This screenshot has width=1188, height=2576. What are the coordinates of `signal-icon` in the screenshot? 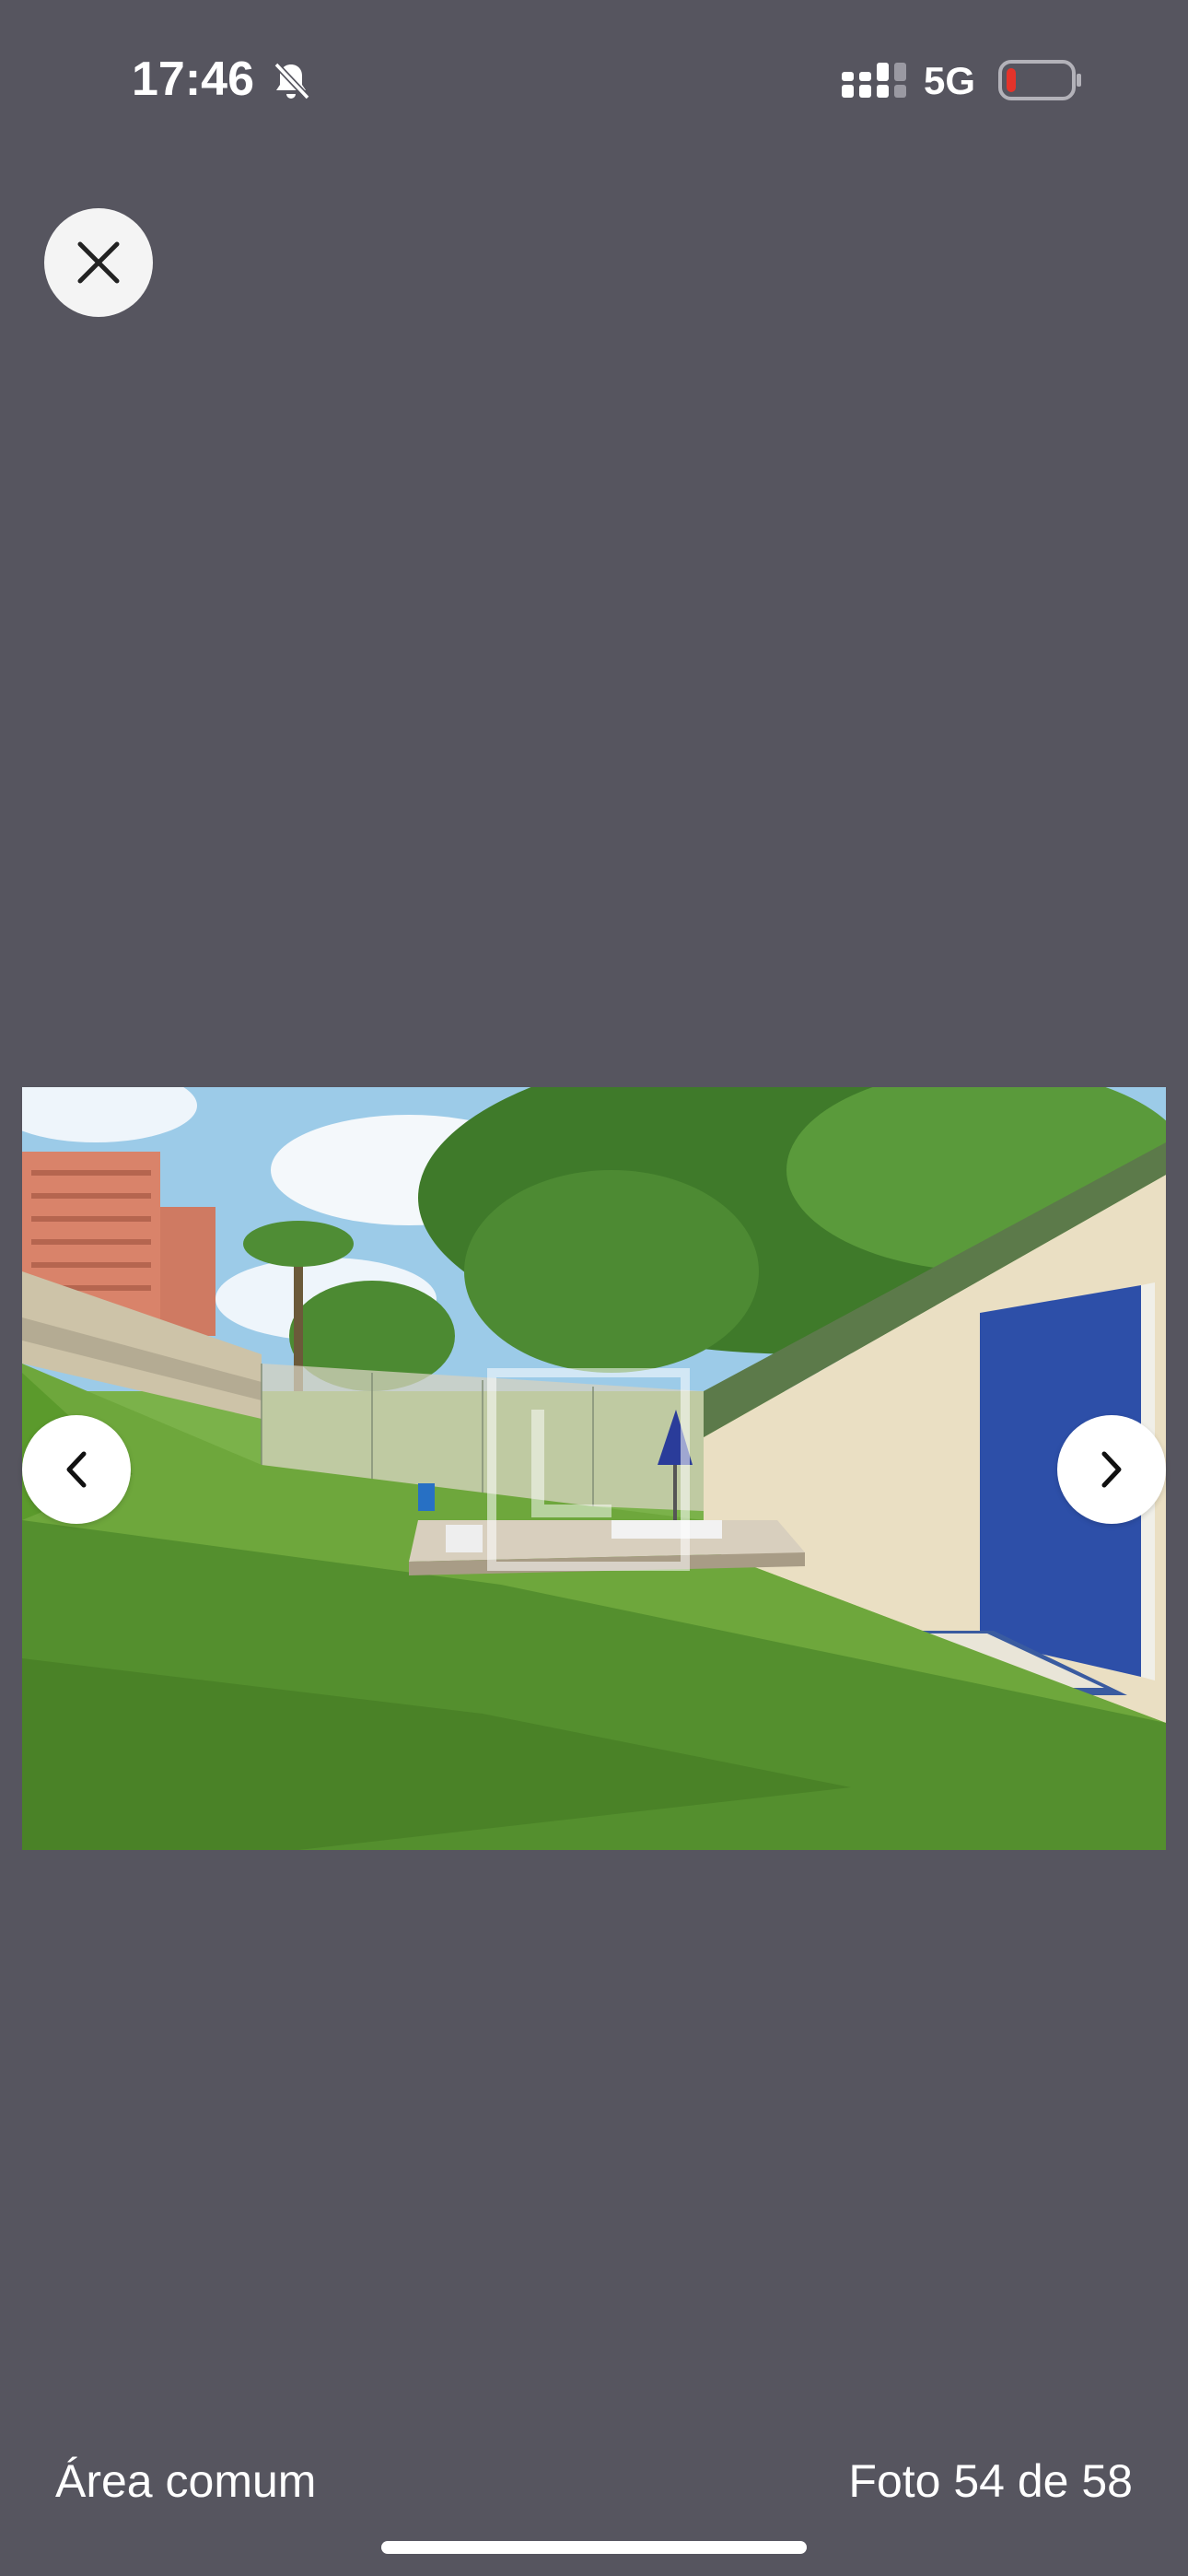 It's located at (874, 80).